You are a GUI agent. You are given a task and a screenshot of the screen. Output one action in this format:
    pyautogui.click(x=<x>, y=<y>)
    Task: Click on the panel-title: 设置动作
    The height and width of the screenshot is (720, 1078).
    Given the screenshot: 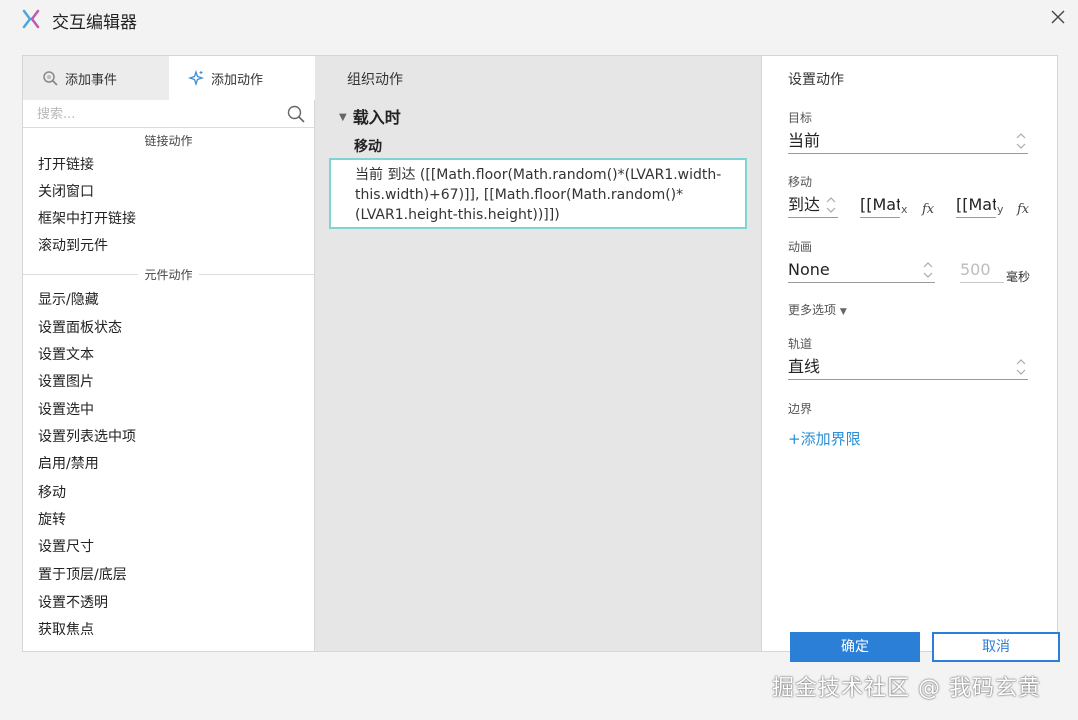 What is the action you would take?
    pyautogui.click(x=816, y=80)
    